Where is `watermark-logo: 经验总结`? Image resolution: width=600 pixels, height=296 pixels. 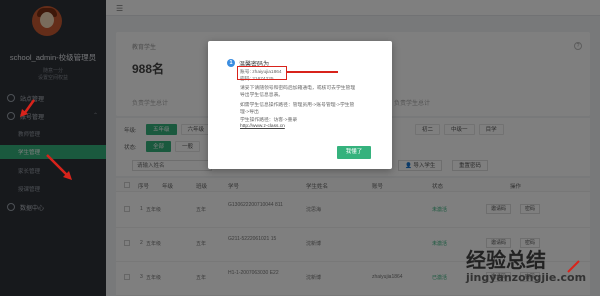 watermark-logo: 经验总结 is located at coordinates (506, 260).